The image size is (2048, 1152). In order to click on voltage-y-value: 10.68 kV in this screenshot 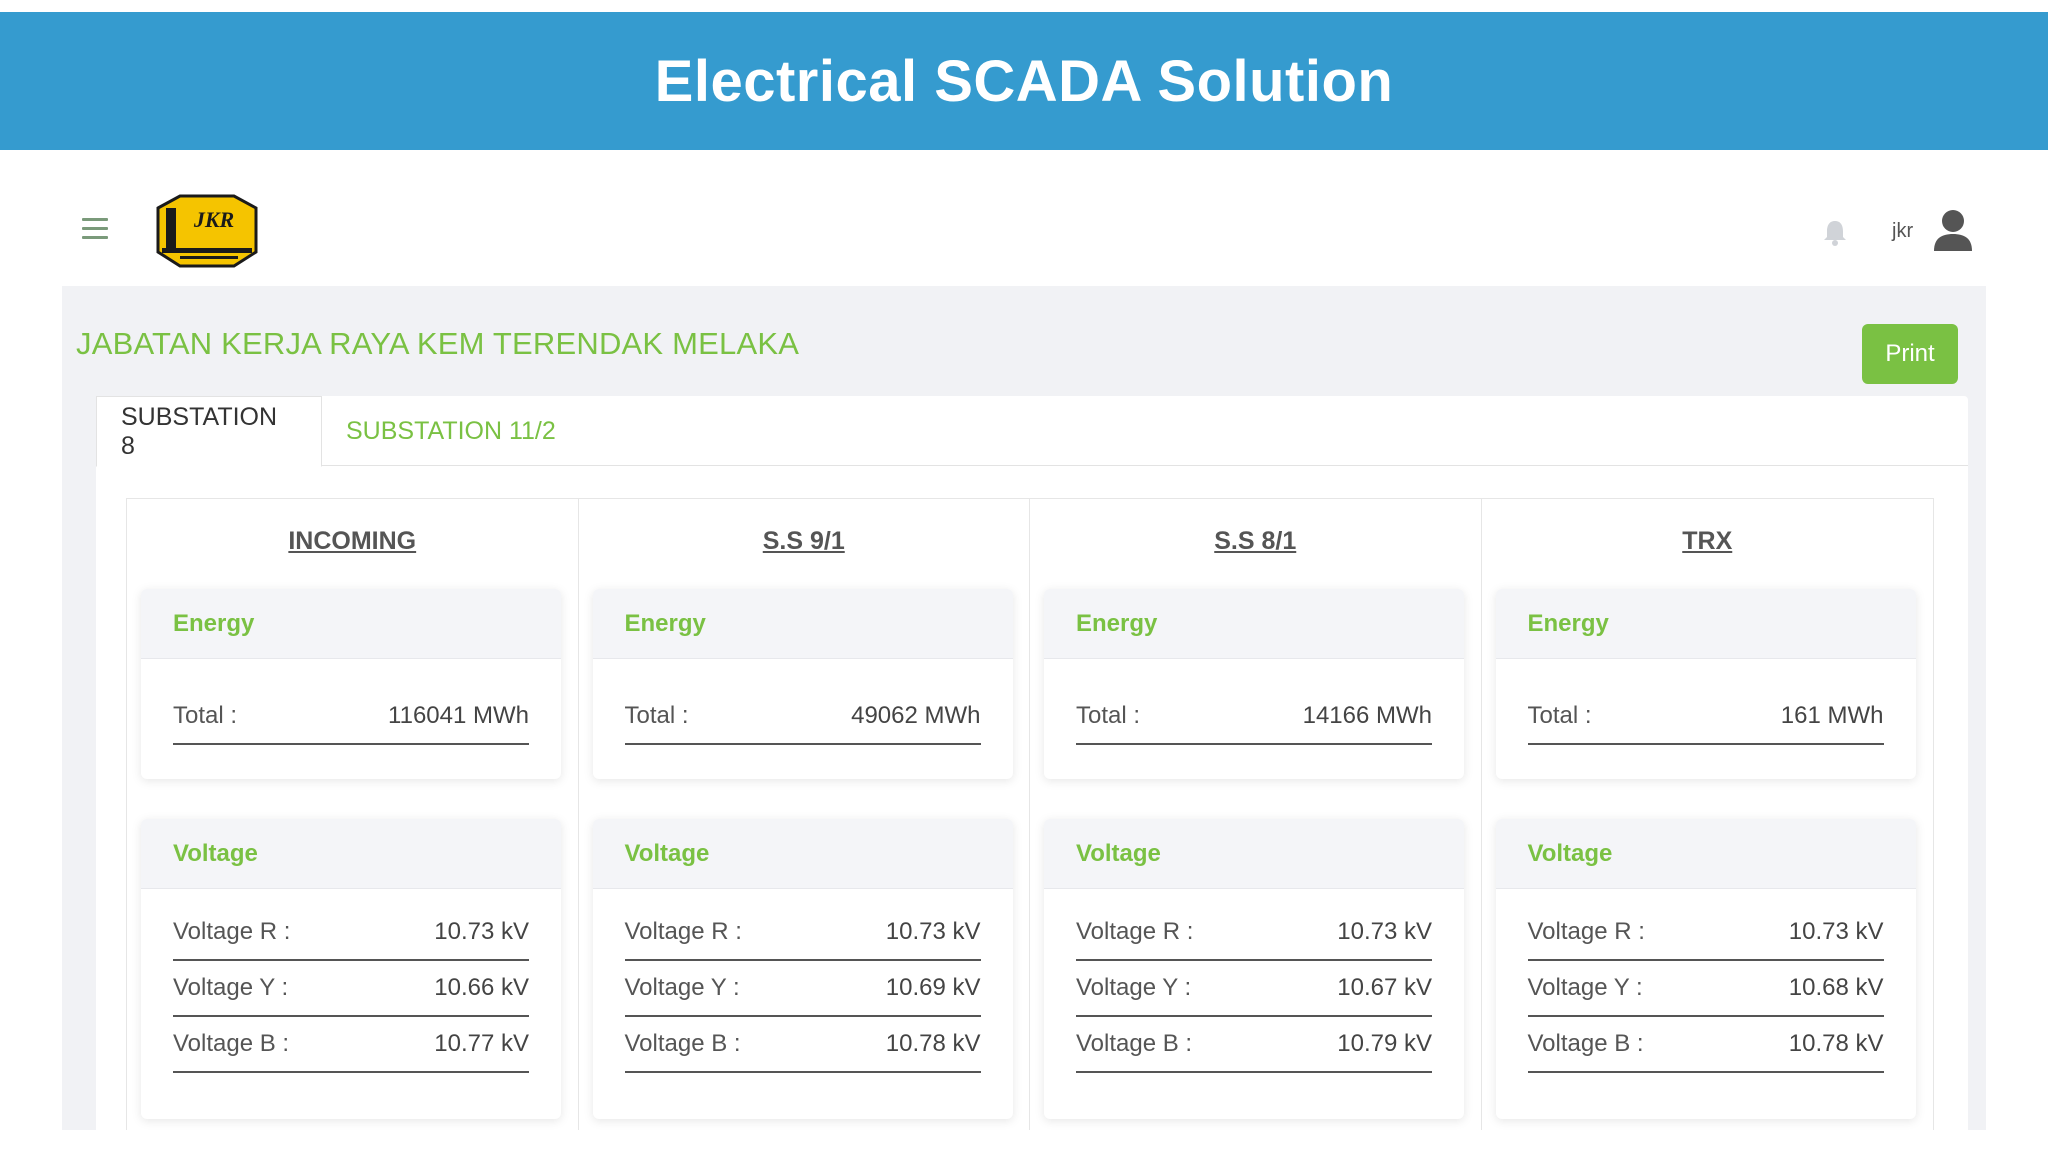, I will do `click(1836, 987)`.